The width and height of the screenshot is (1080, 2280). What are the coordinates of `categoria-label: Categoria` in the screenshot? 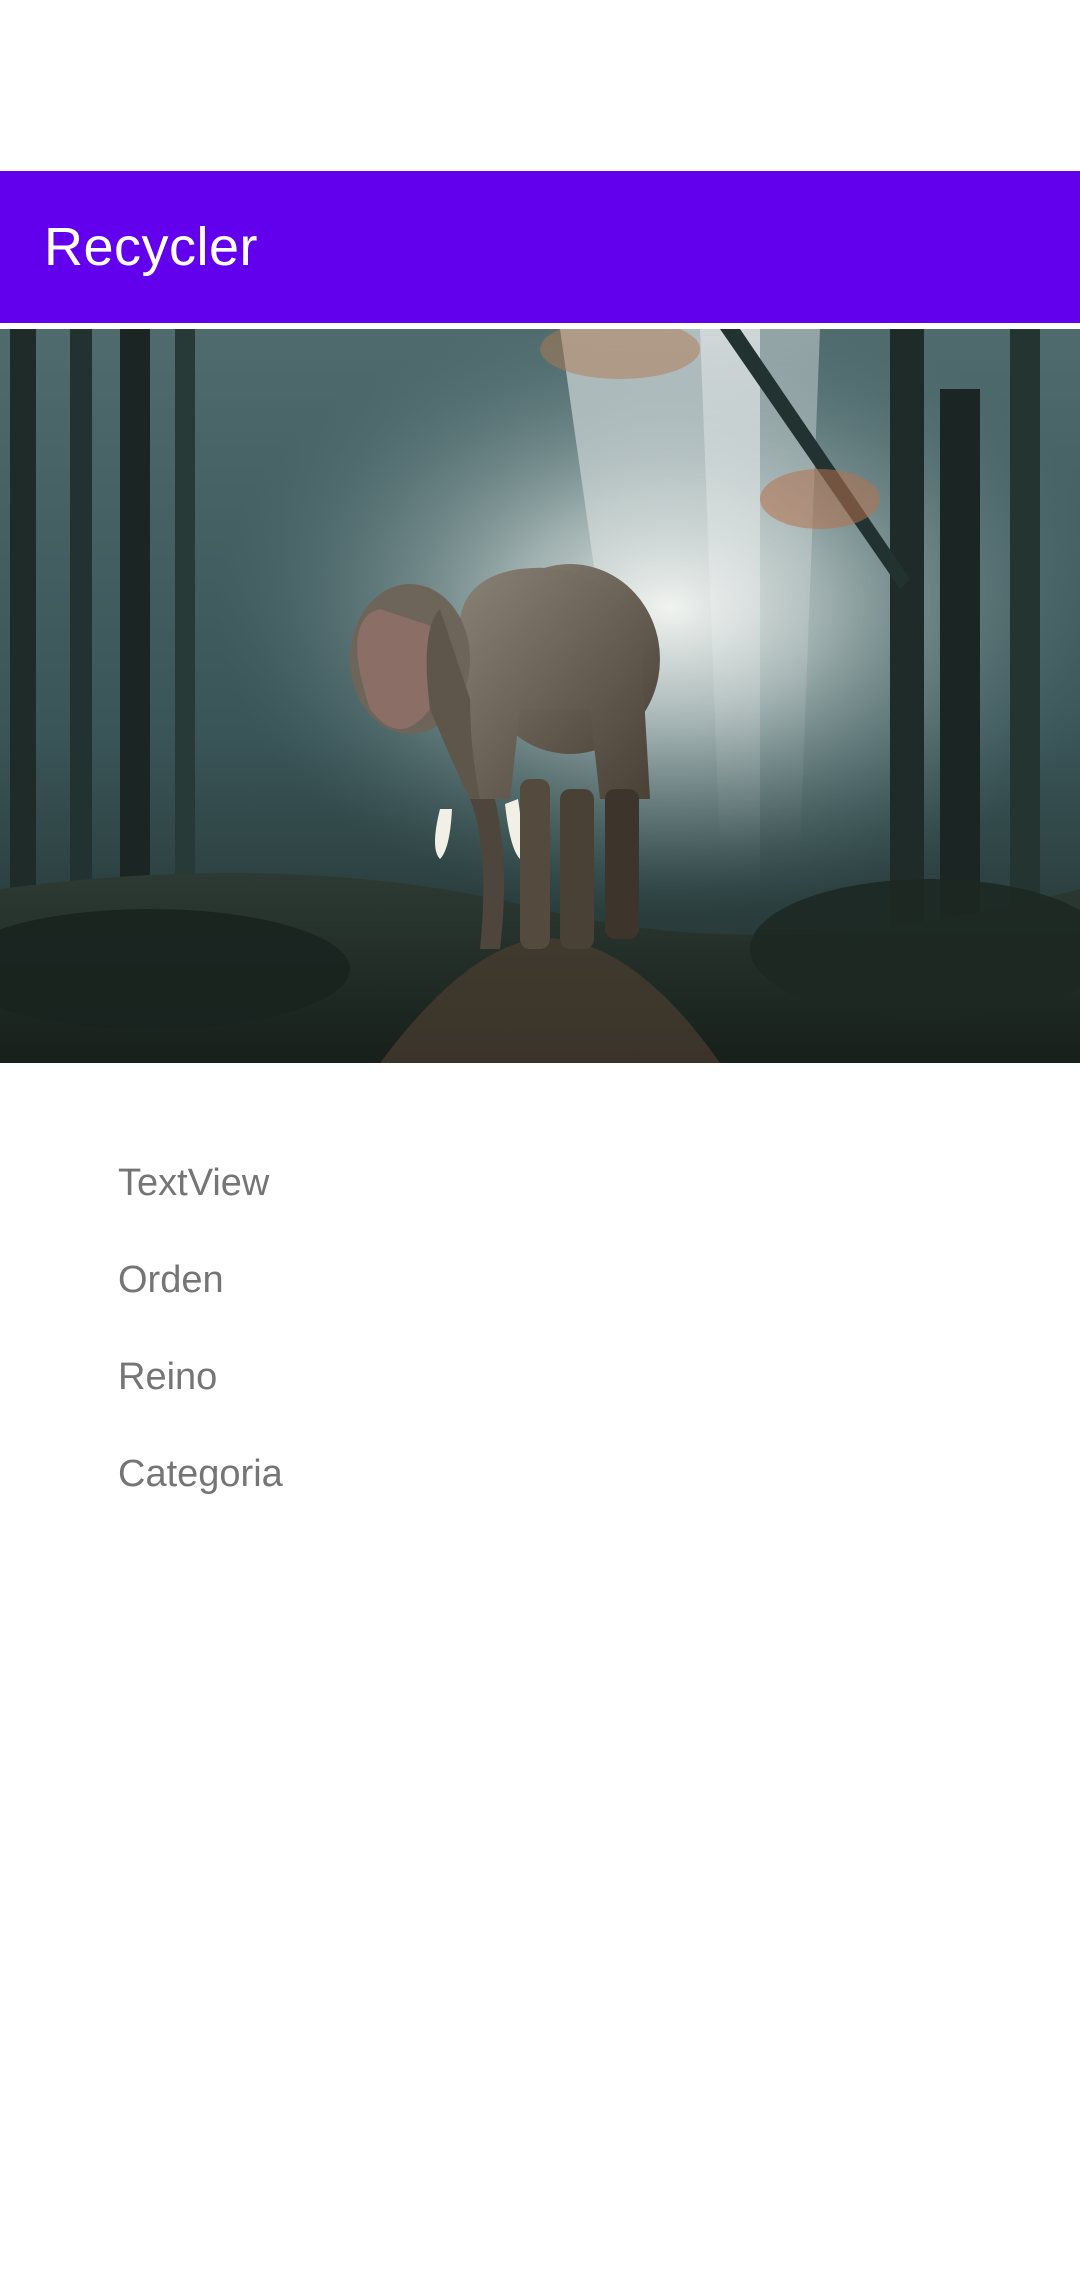 It's located at (200, 1474).